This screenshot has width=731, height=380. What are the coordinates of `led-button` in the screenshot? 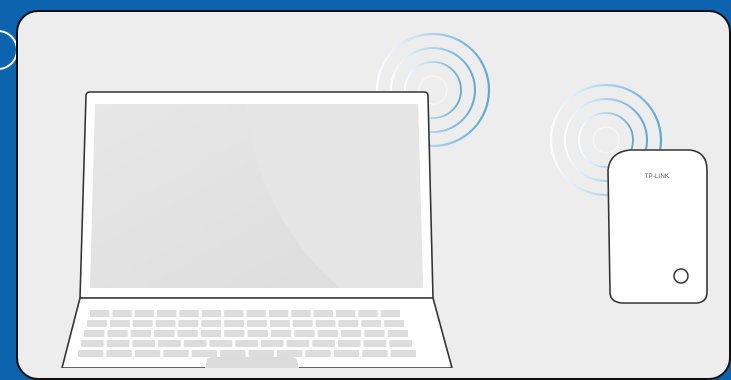 It's located at (681, 276).